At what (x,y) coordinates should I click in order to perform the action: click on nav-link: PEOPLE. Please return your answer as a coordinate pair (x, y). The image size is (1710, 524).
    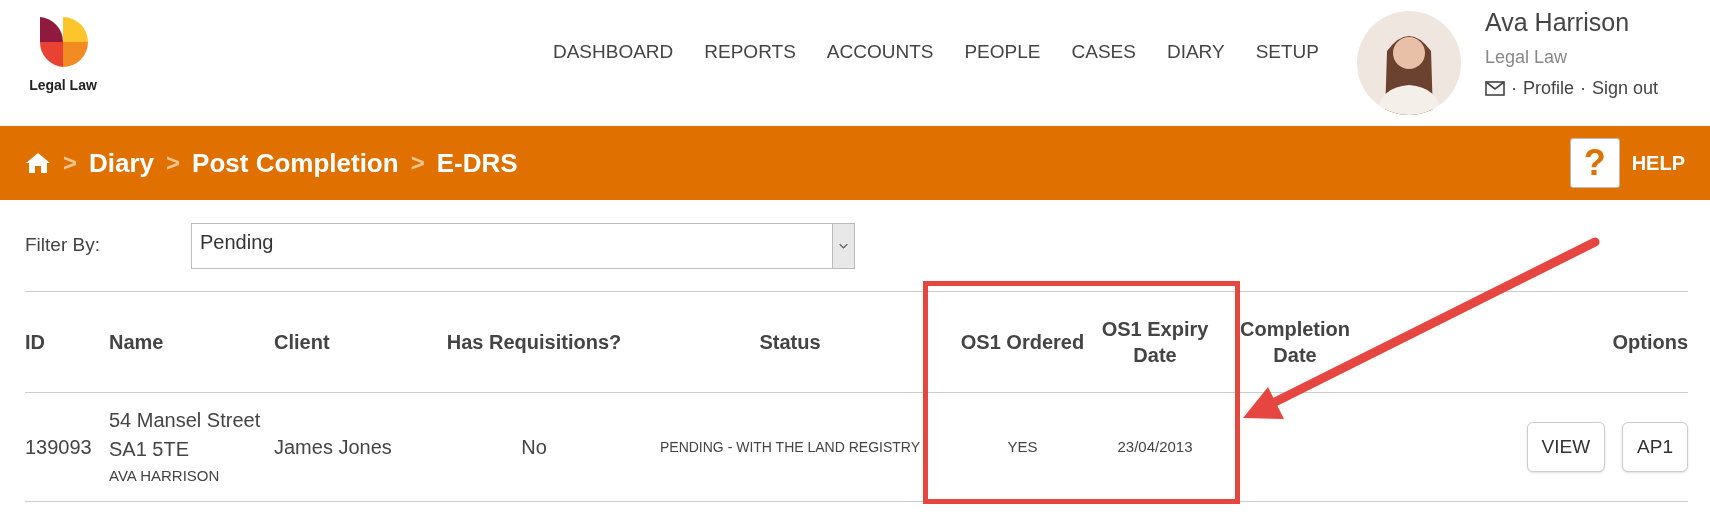
    Looking at the image, I should click on (1002, 52).